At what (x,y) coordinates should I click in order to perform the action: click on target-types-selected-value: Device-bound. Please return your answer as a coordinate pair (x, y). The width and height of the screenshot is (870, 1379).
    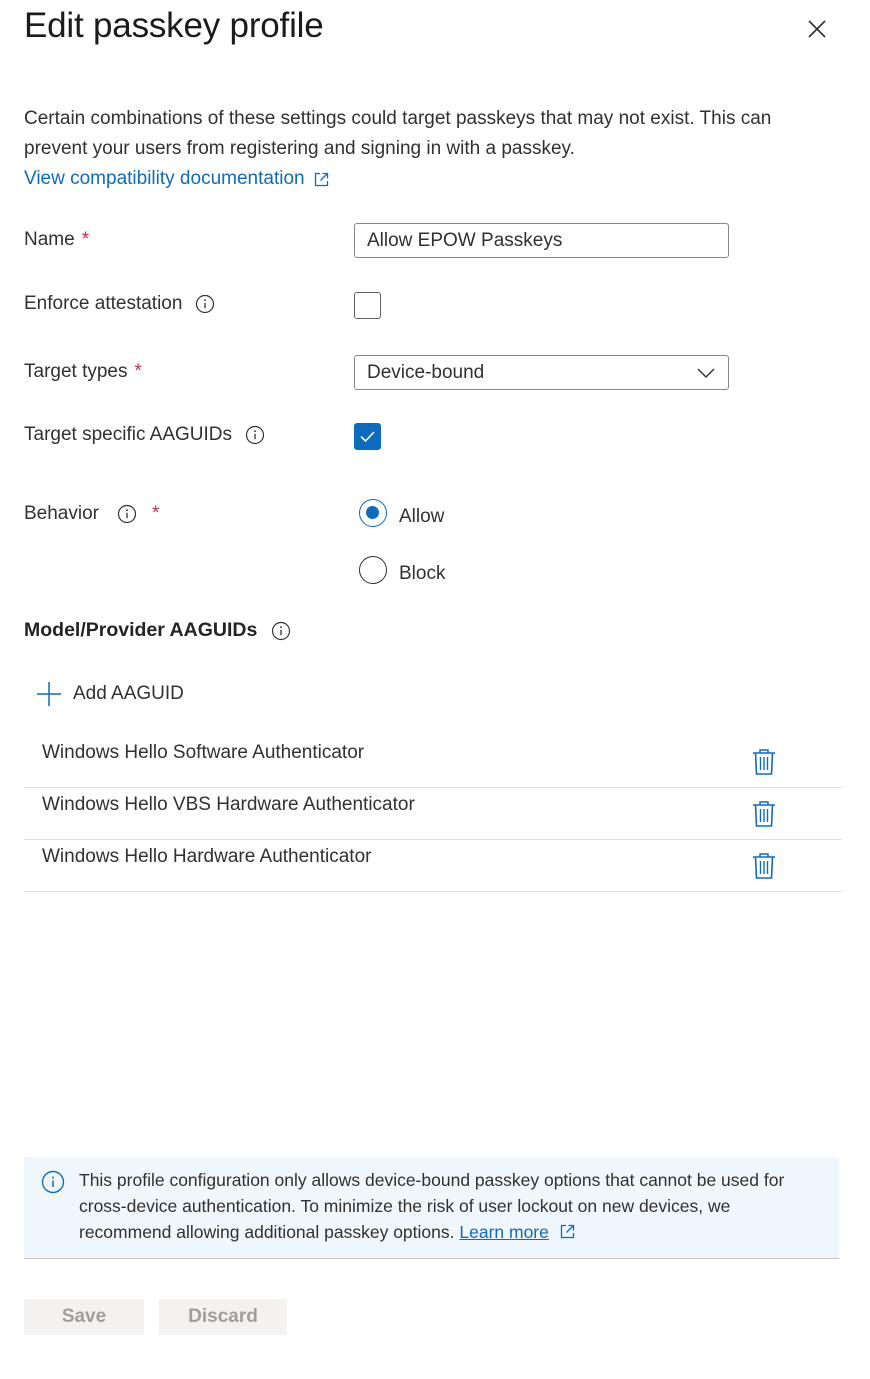
    Looking at the image, I should click on (426, 372).